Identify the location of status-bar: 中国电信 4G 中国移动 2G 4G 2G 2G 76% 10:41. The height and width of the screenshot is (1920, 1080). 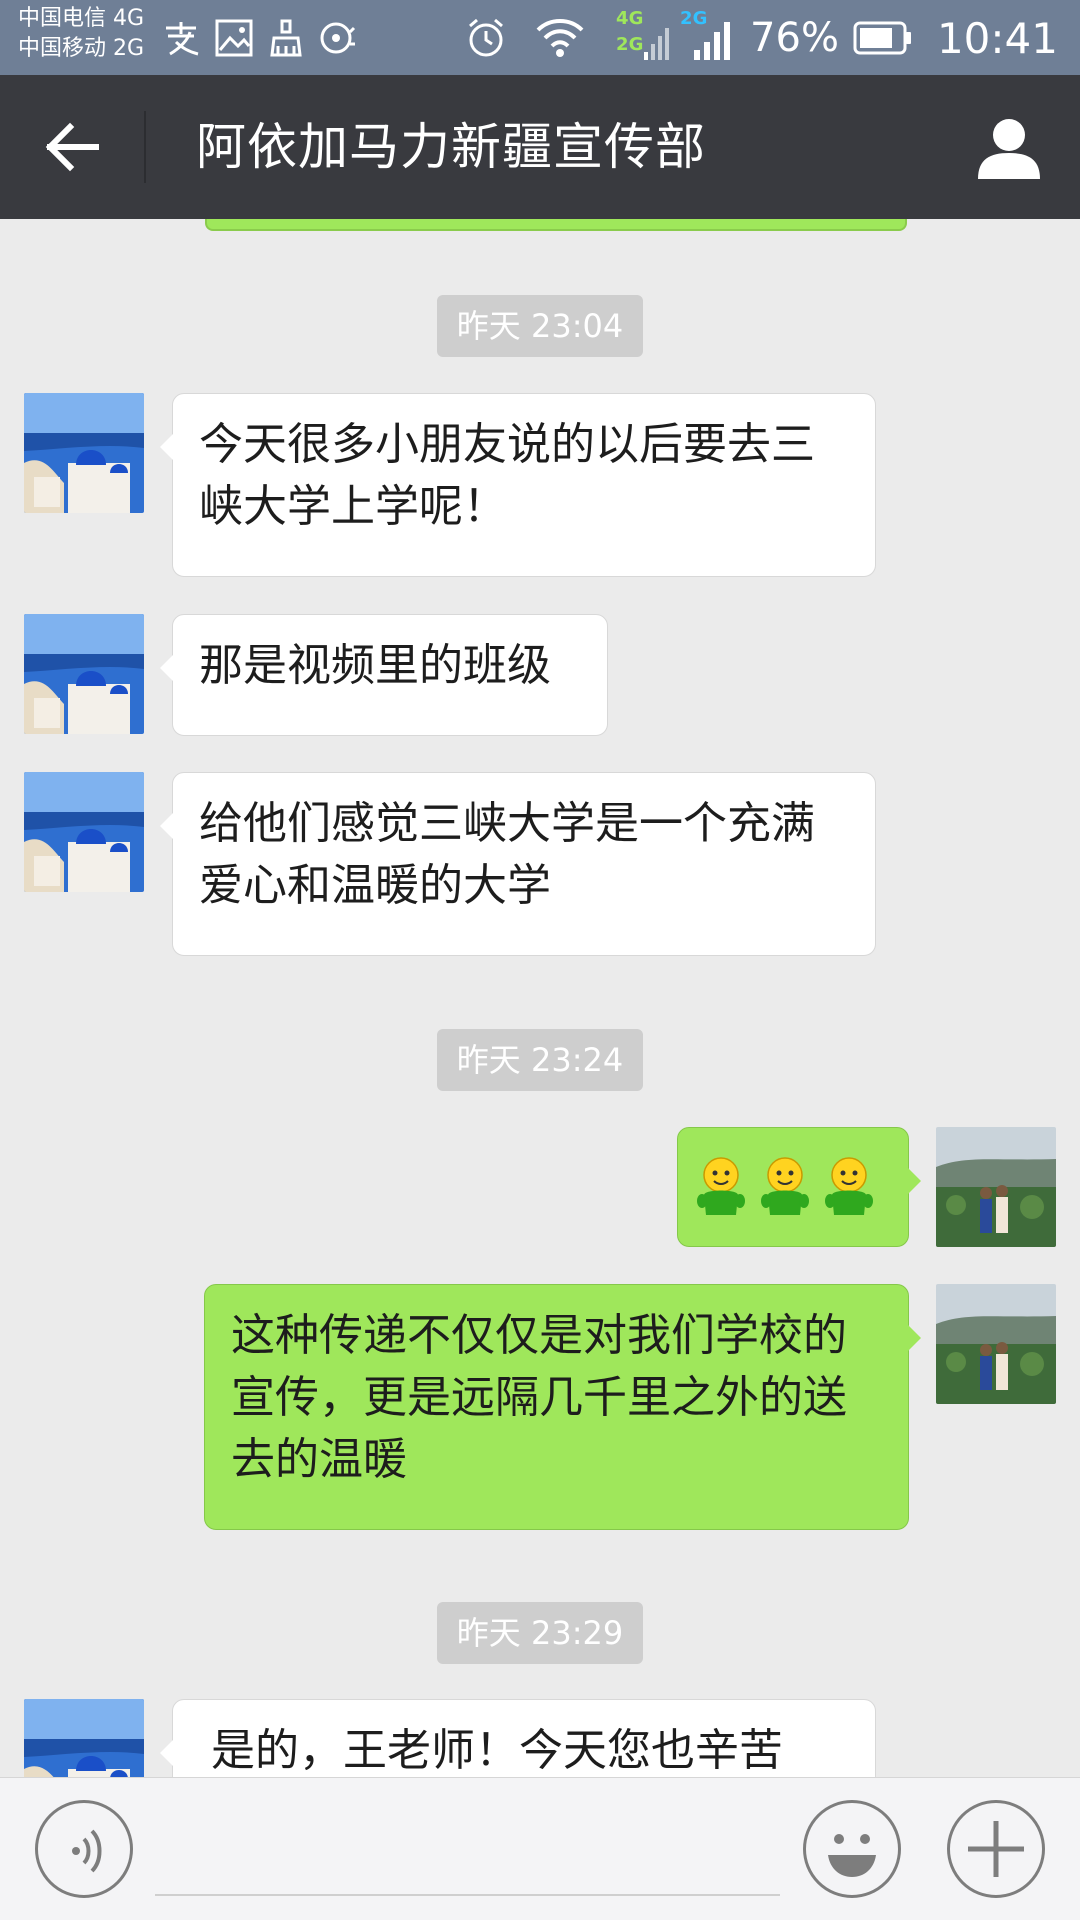
(540, 37).